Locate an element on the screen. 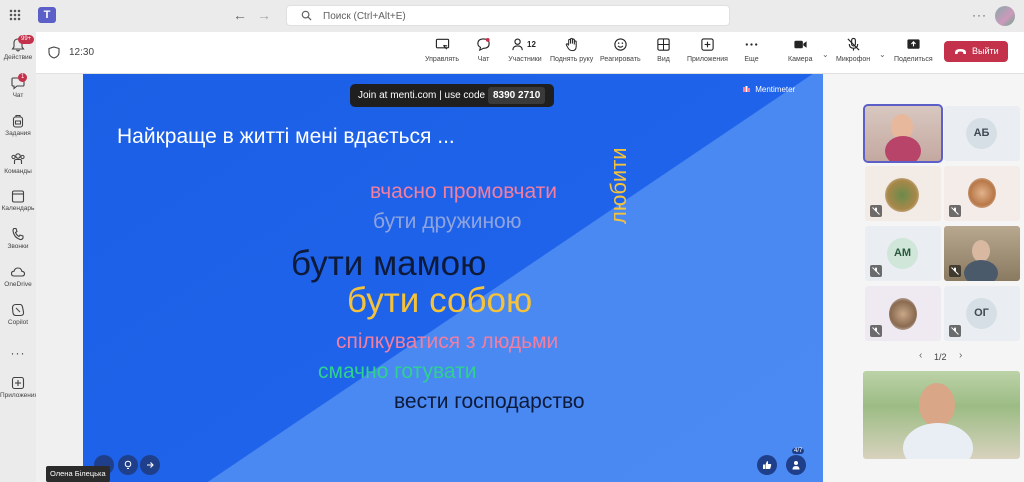 The image size is (1024, 482). shield-icon is located at coordinates (54, 52).